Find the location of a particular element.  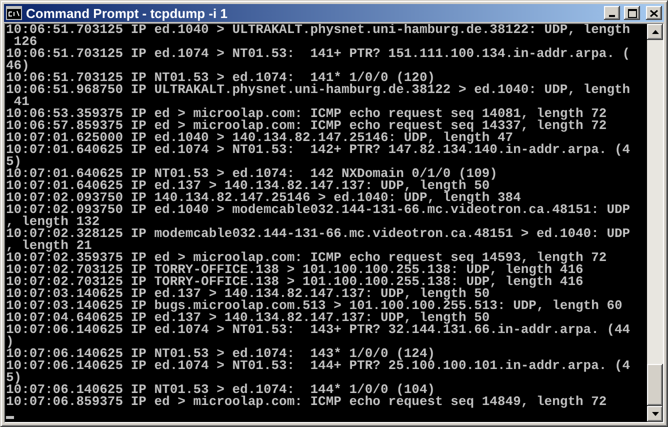

vertical-scrollbar is located at coordinates (655, 223).